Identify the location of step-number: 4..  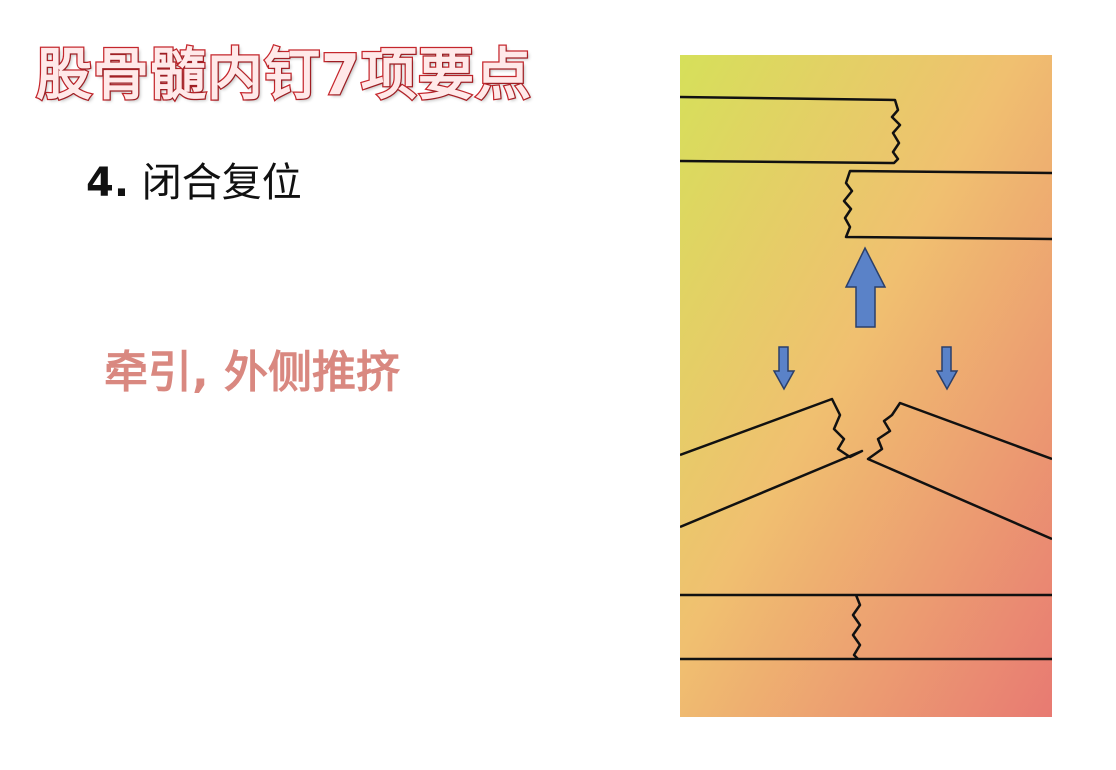
(108, 183).